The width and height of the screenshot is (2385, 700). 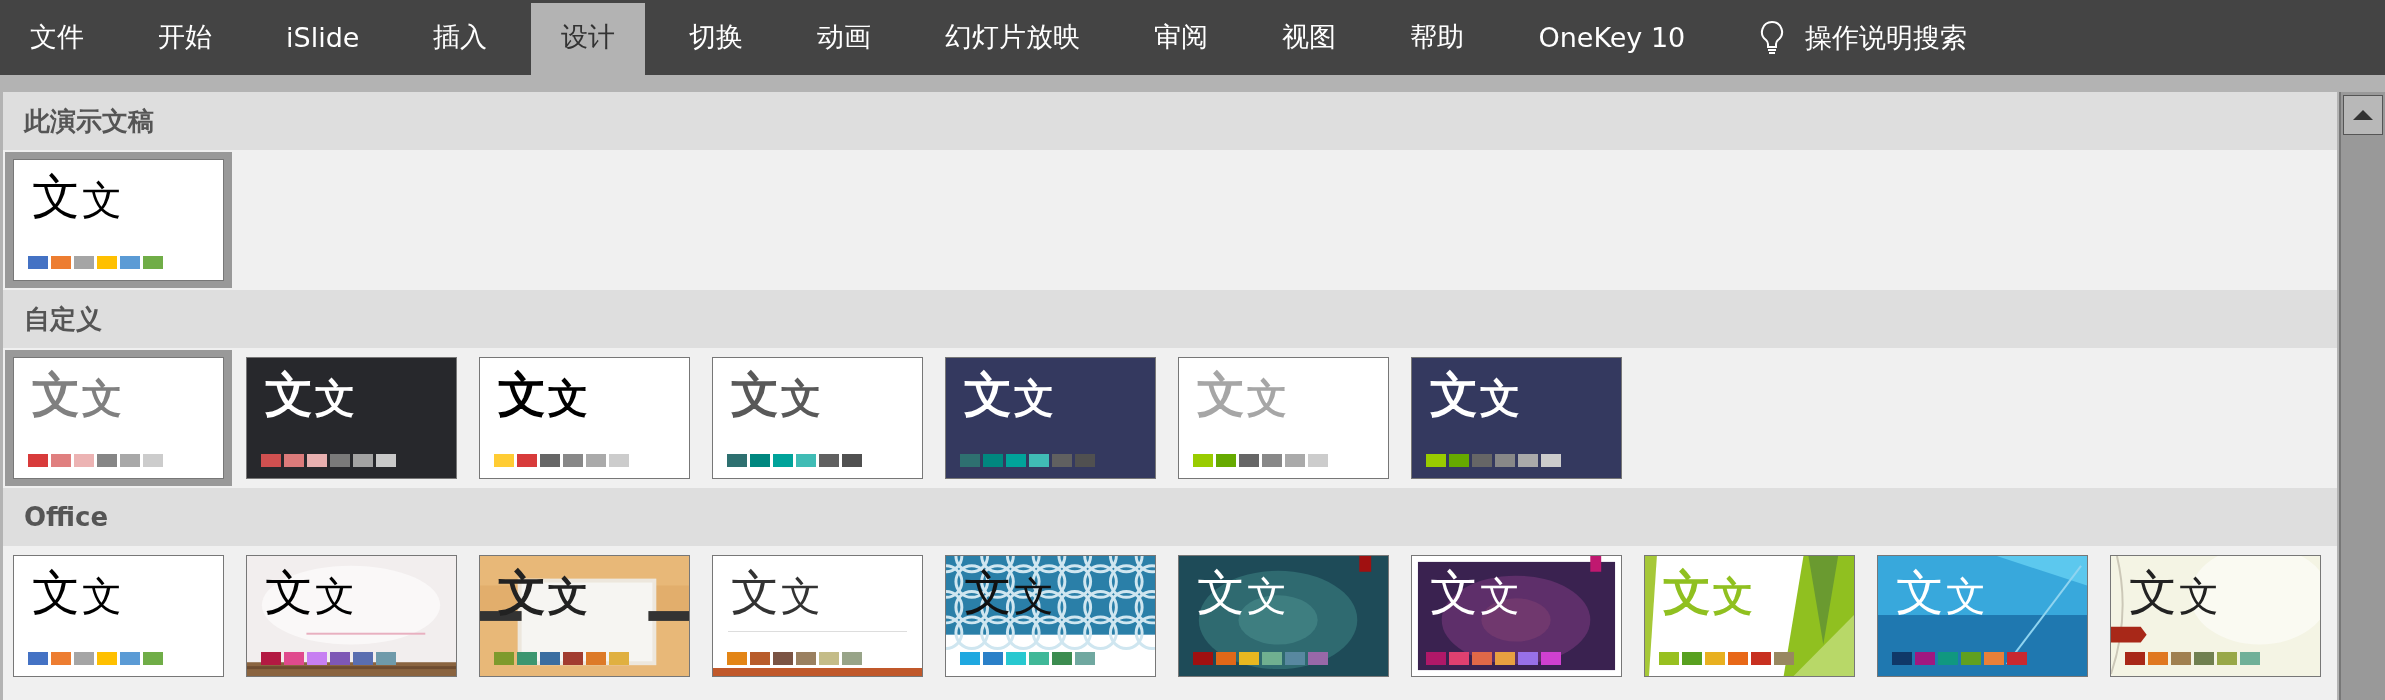 I want to click on ribbon-tab: 设计, so click(x=588, y=39).